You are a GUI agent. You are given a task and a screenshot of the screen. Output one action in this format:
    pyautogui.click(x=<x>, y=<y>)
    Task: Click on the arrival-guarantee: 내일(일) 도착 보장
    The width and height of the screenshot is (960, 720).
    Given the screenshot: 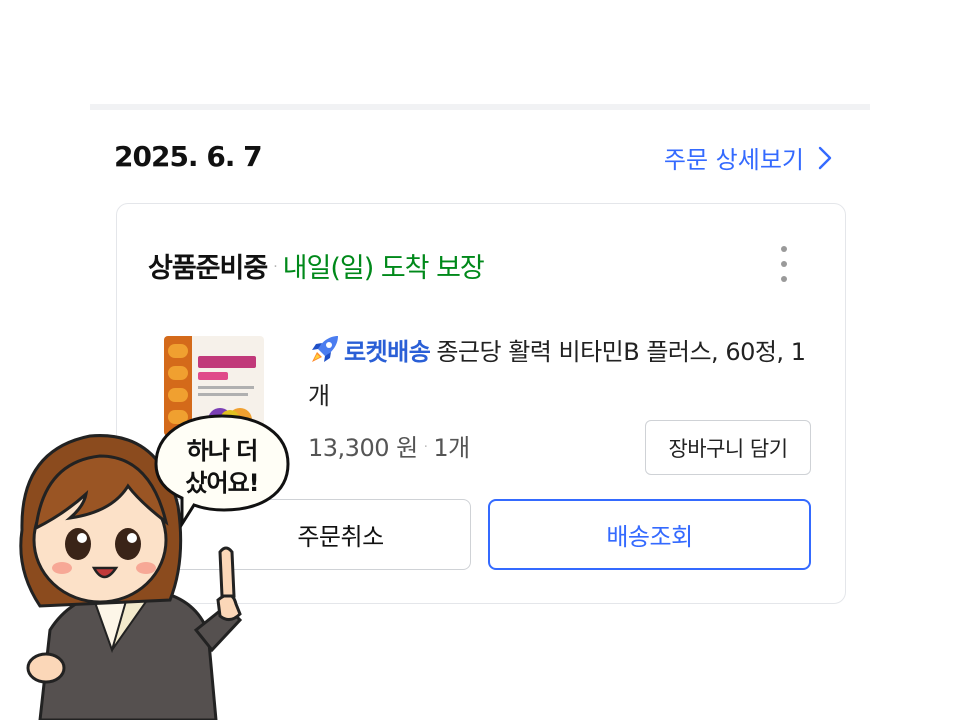 What is the action you would take?
    pyautogui.click(x=383, y=268)
    